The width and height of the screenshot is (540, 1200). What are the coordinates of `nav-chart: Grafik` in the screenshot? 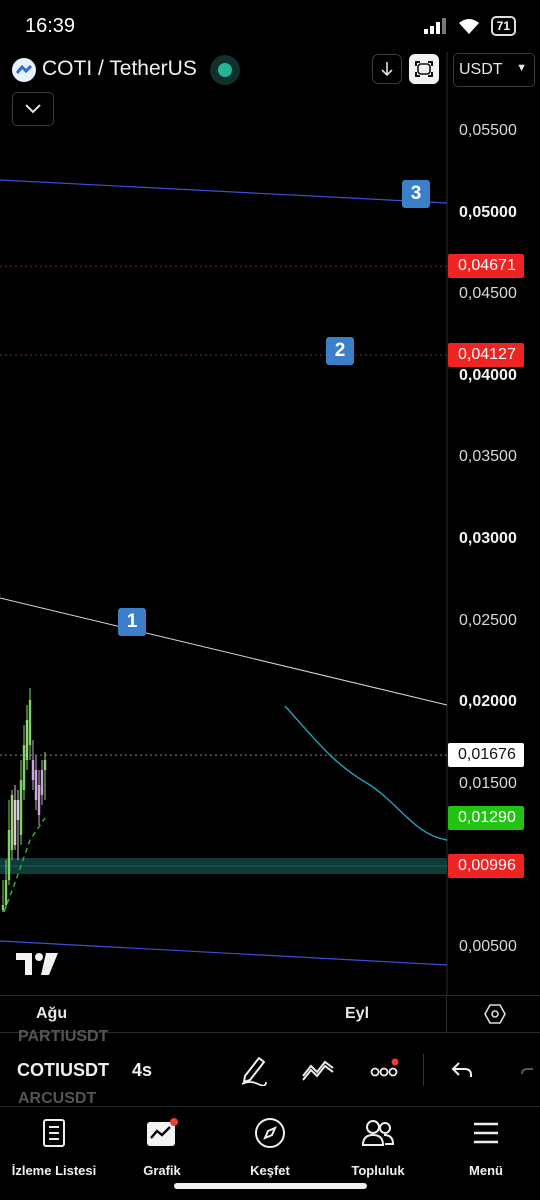 It's located at (162, 1146).